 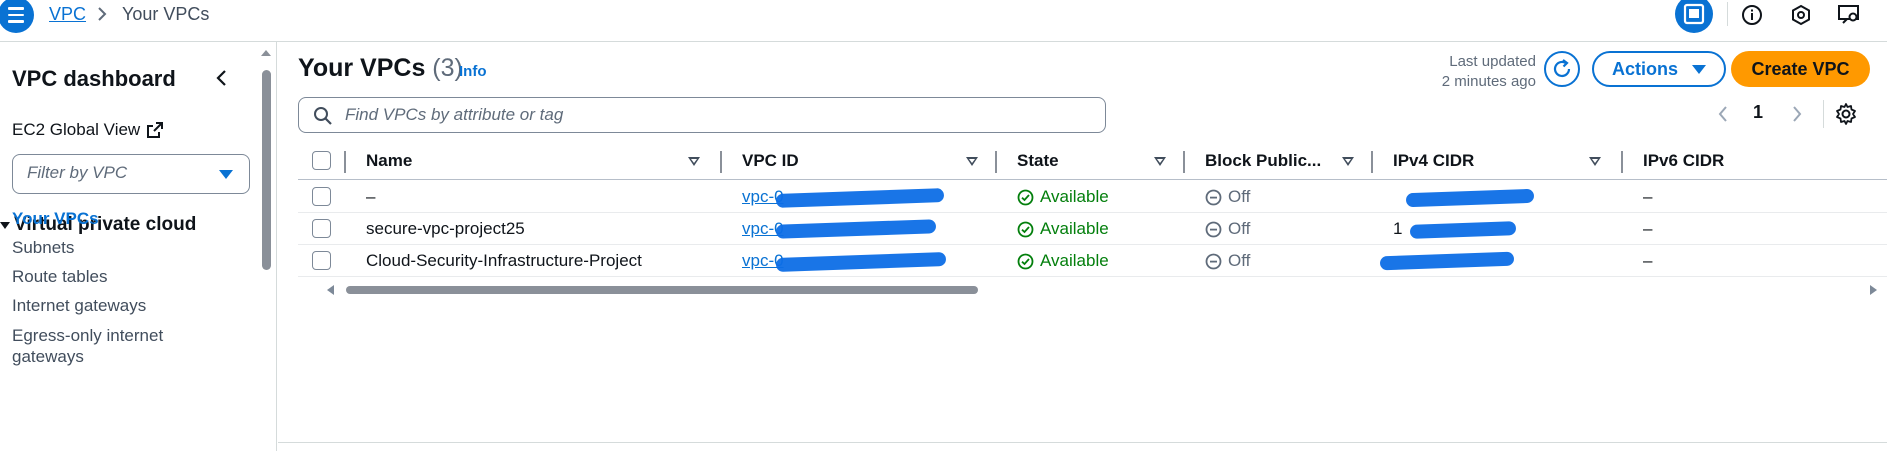 What do you see at coordinates (94, 78) in the screenshot?
I see `sidebar-title: VPC dashboard` at bounding box center [94, 78].